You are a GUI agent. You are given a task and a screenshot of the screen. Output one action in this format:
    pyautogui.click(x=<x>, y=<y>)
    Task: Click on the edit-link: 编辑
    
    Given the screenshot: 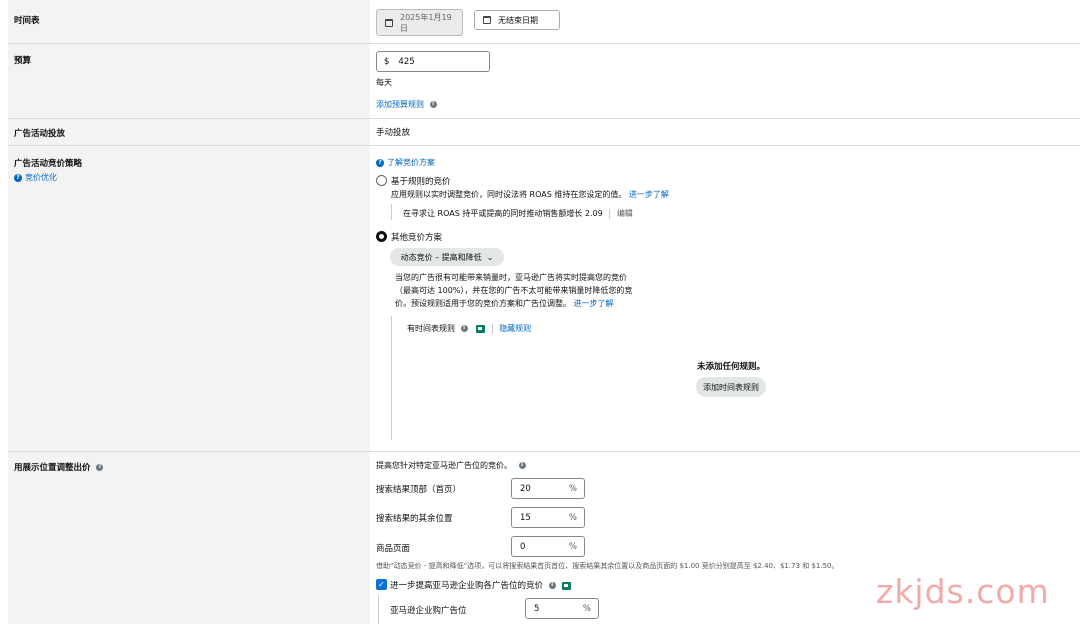 What is the action you would take?
    pyautogui.click(x=625, y=213)
    